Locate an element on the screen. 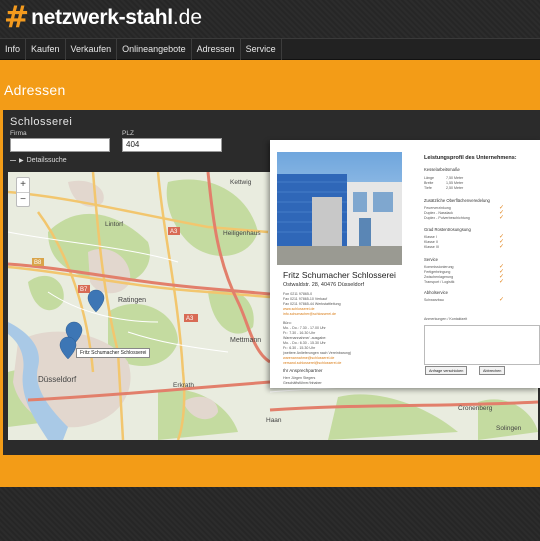  fax: Fax 0211 97865-44 Werkstattleitung is located at coordinates (312, 304).